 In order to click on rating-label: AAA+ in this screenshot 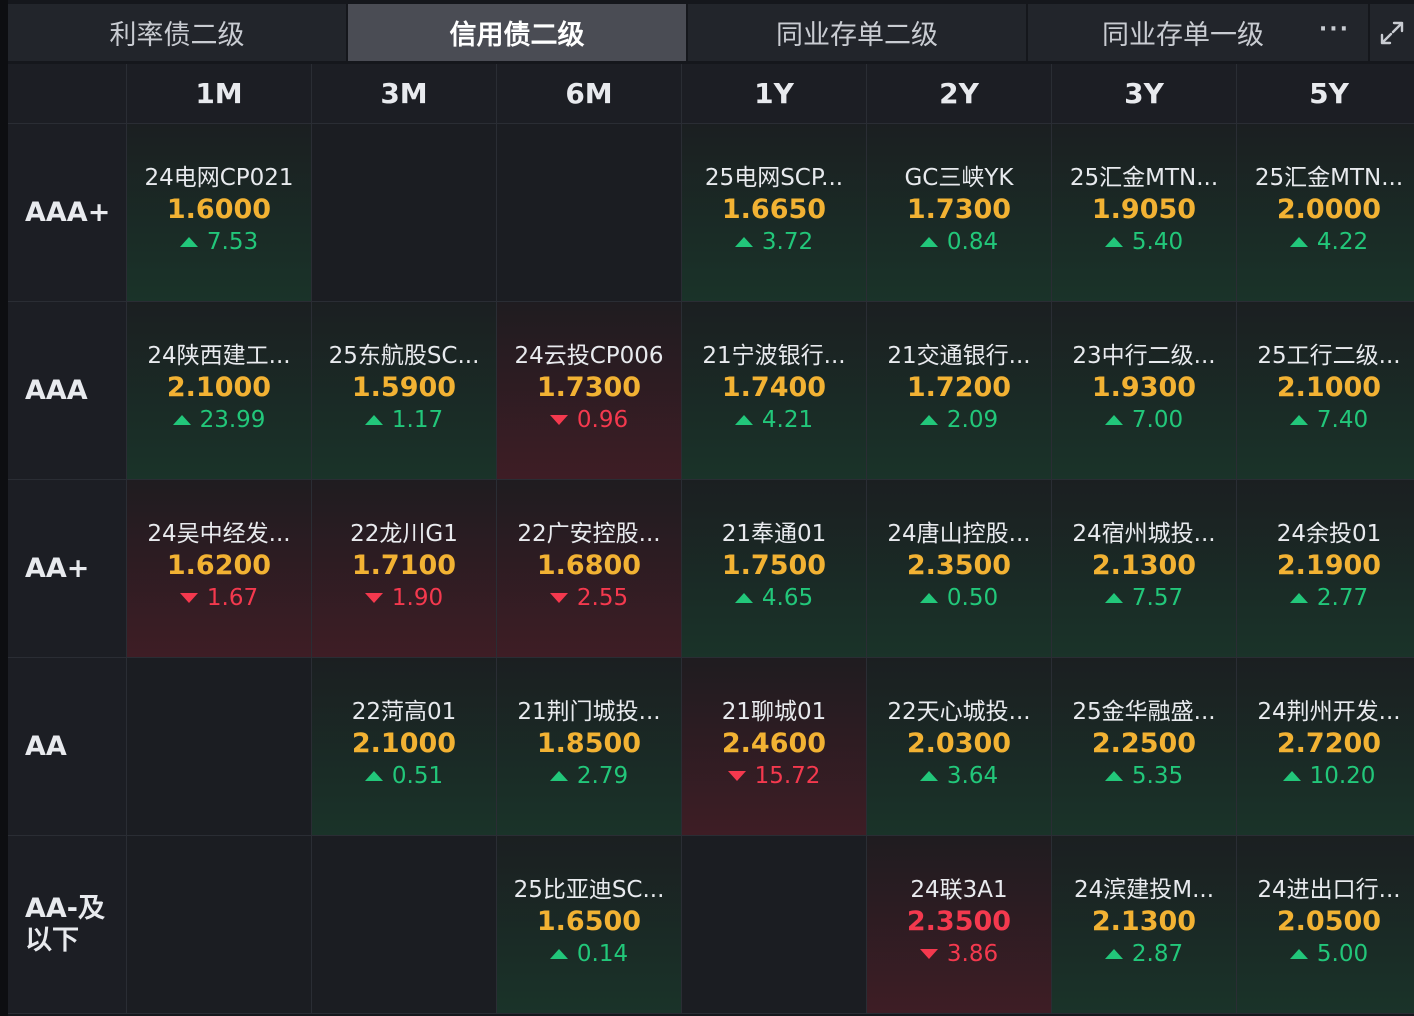, I will do `click(68, 212)`.